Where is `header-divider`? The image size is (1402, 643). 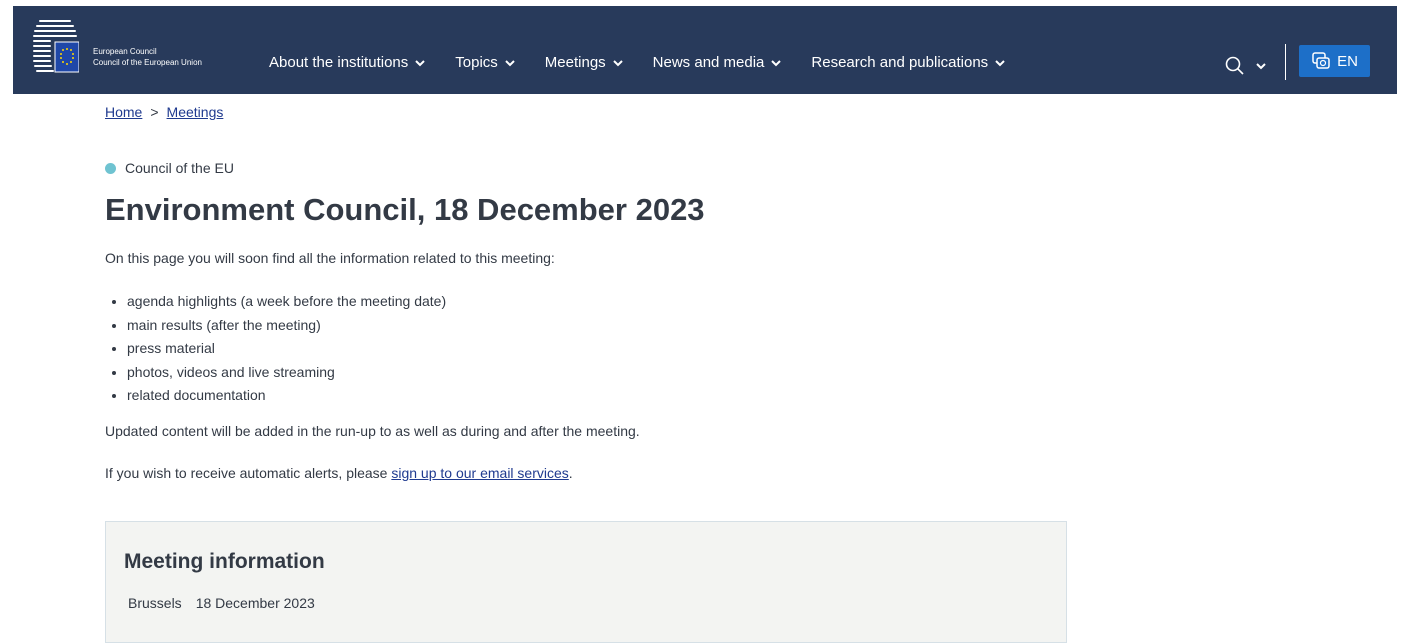
header-divider is located at coordinates (1285, 62).